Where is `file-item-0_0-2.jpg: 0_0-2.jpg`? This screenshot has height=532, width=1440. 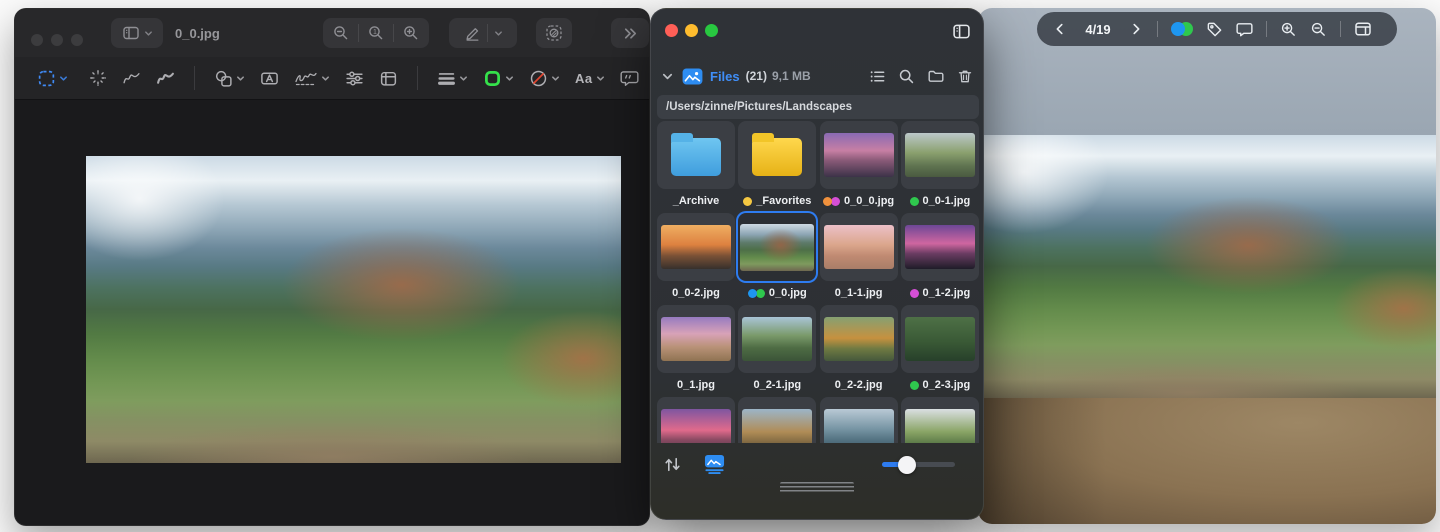 file-item-0_0-2.jpg: 0_0-2.jpg is located at coordinates (696, 259).